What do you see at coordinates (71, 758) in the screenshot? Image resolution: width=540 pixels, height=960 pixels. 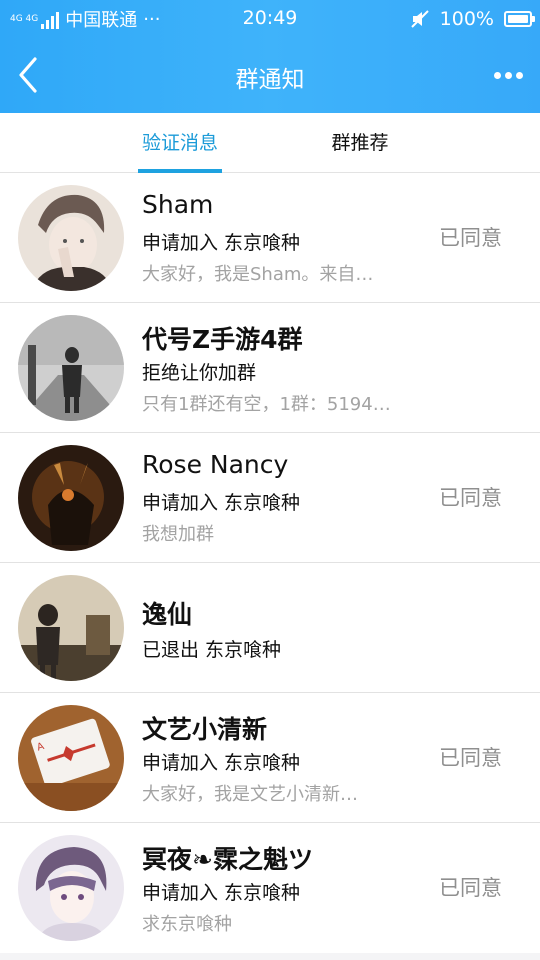 I see `avatar: A` at bounding box center [71, 758].